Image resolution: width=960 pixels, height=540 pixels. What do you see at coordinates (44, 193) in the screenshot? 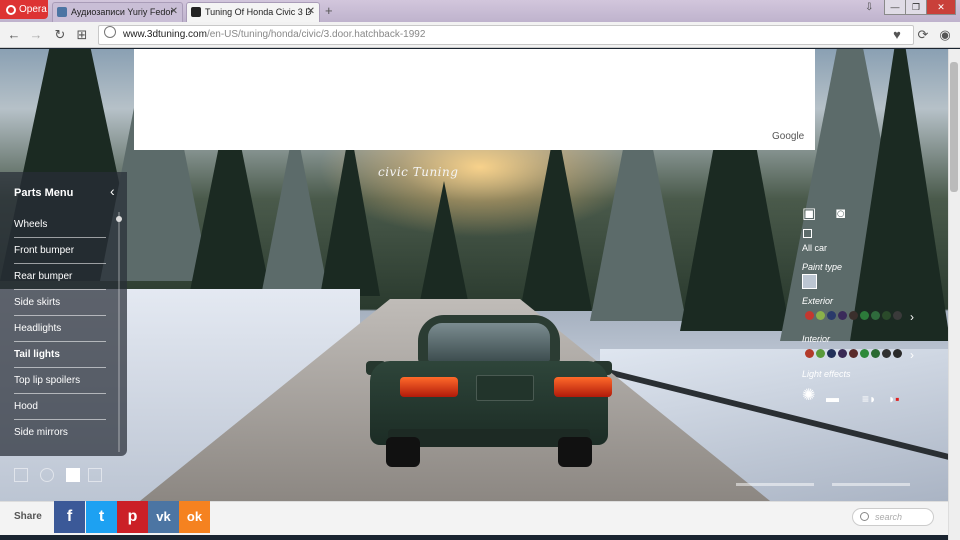
I see `parts-menu-title: Parts Menu` at bounding box center [44, 193].